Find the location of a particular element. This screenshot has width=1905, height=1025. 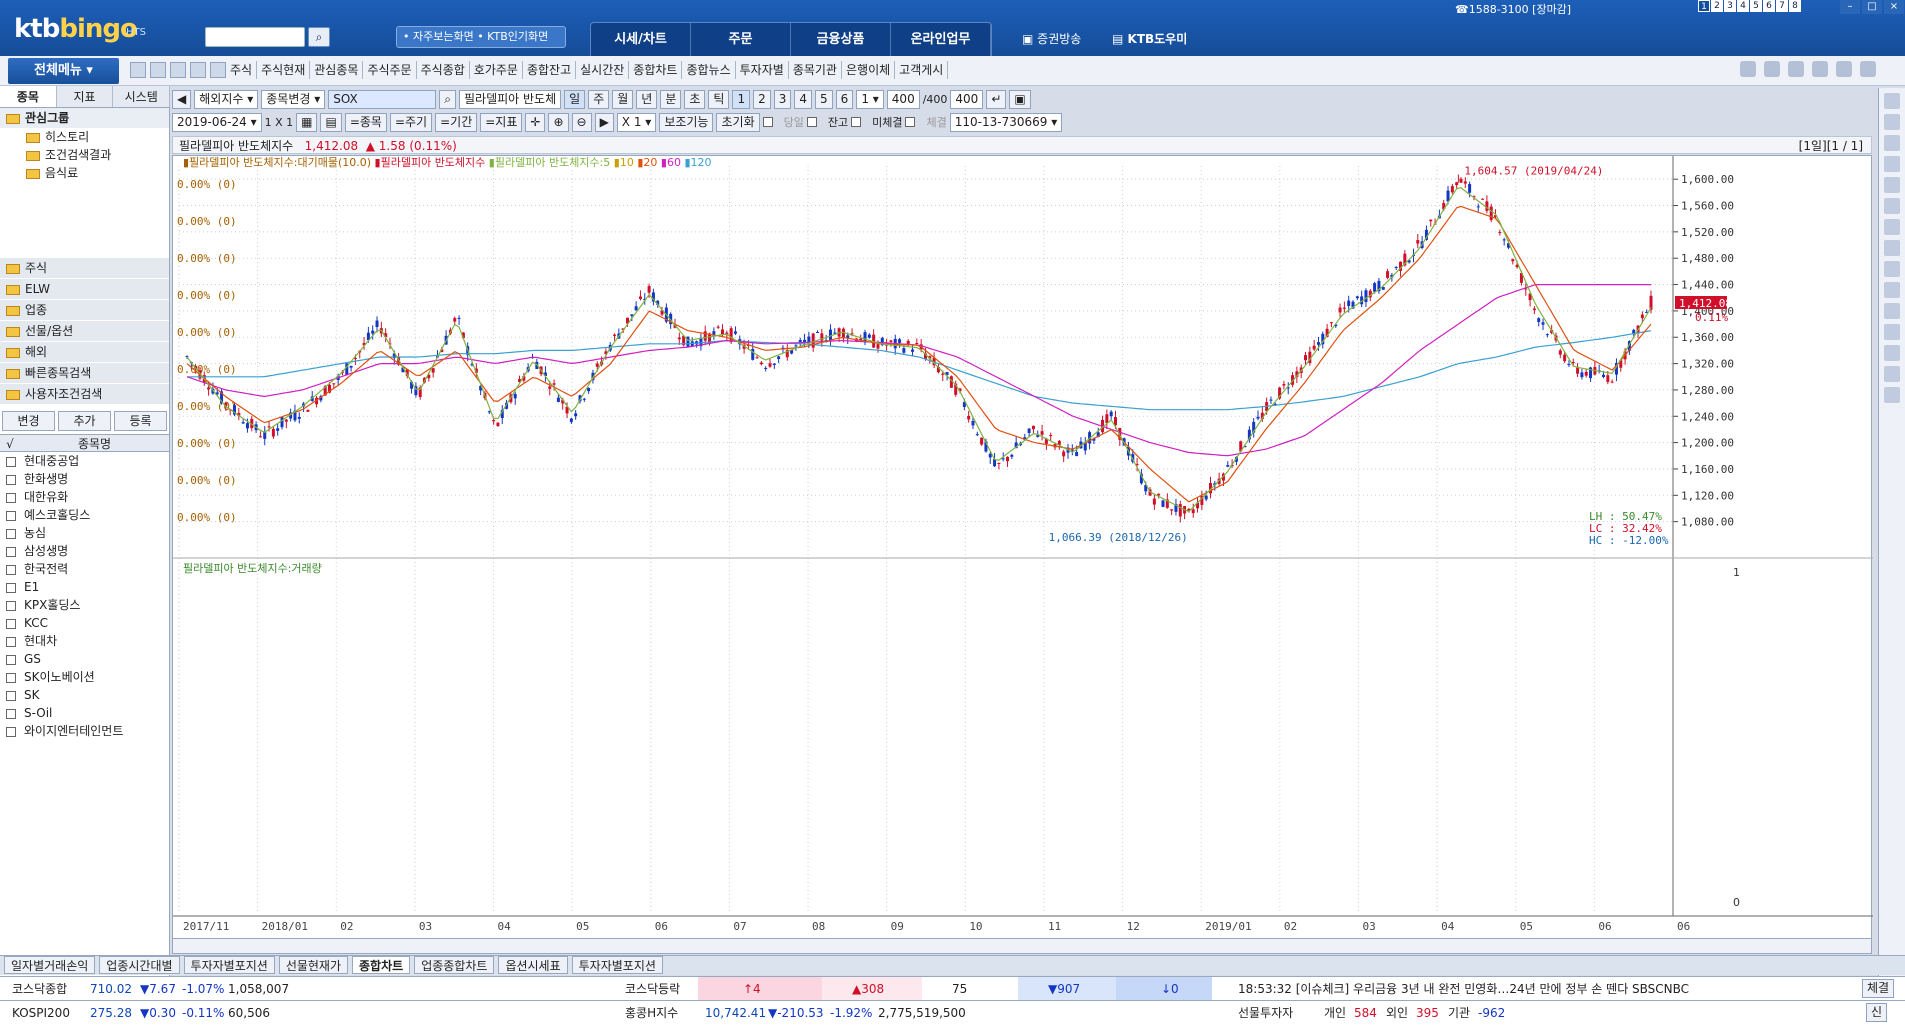

nav-financial-products: 금융상품 is located at coordinates (841, 39).